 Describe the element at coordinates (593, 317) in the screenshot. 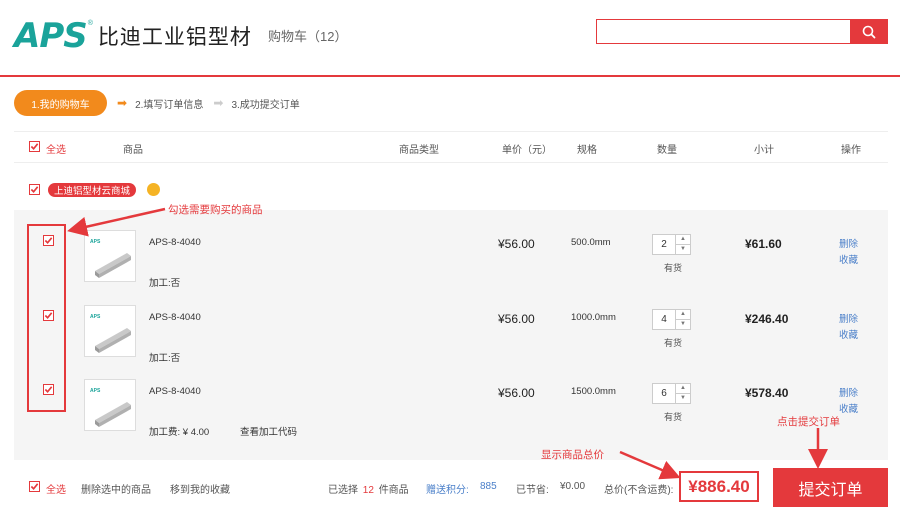

I see `product-spec: 1000.0mm` at that location.